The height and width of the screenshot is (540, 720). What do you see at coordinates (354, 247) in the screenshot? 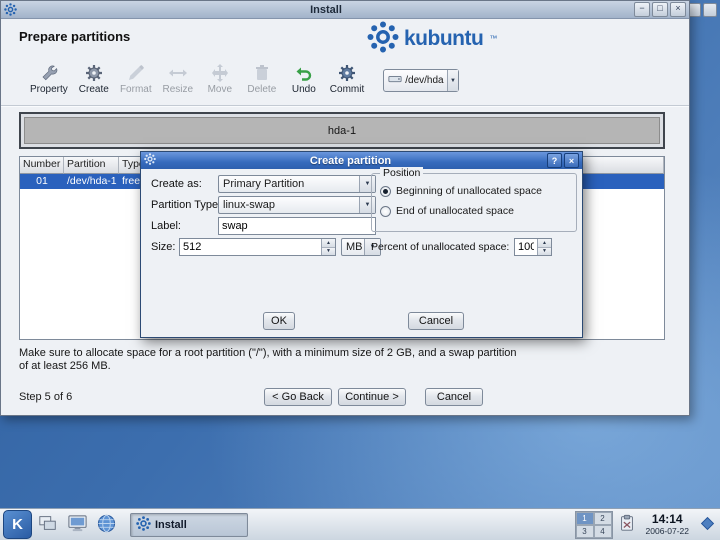
I see `size-unit-value: MB` at bounding box center [354, 247].